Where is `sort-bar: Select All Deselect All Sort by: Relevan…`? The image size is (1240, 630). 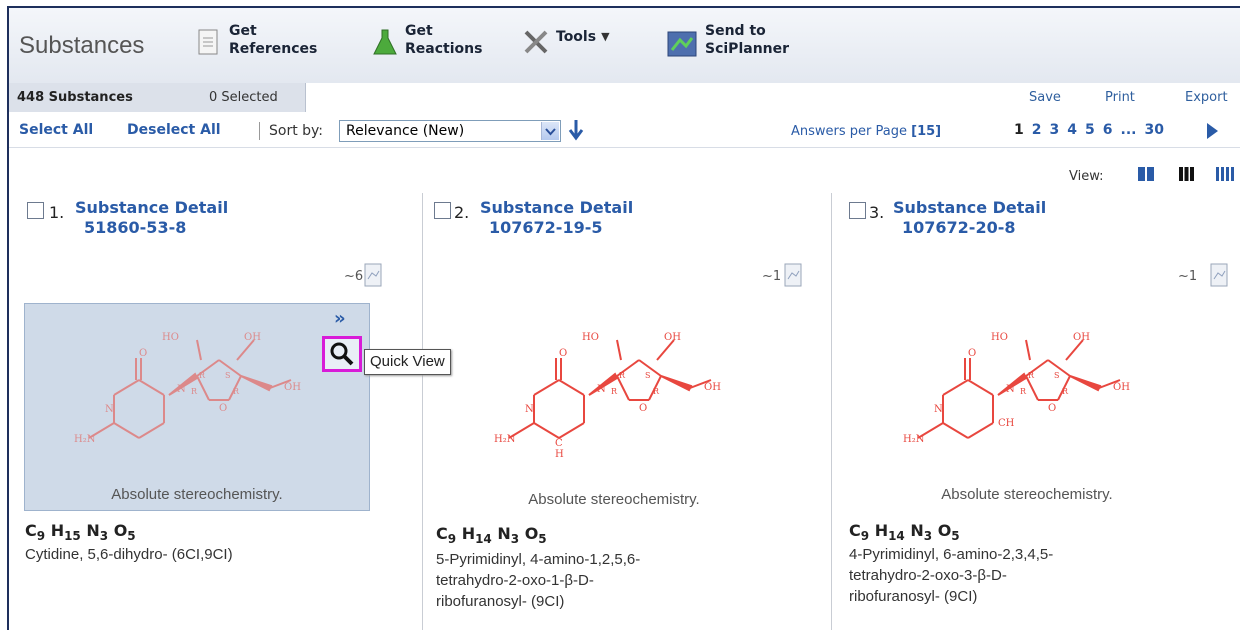 sort-bar: Select All Deselect All Sort by: Relevan… is located at coordinates (624, 130).